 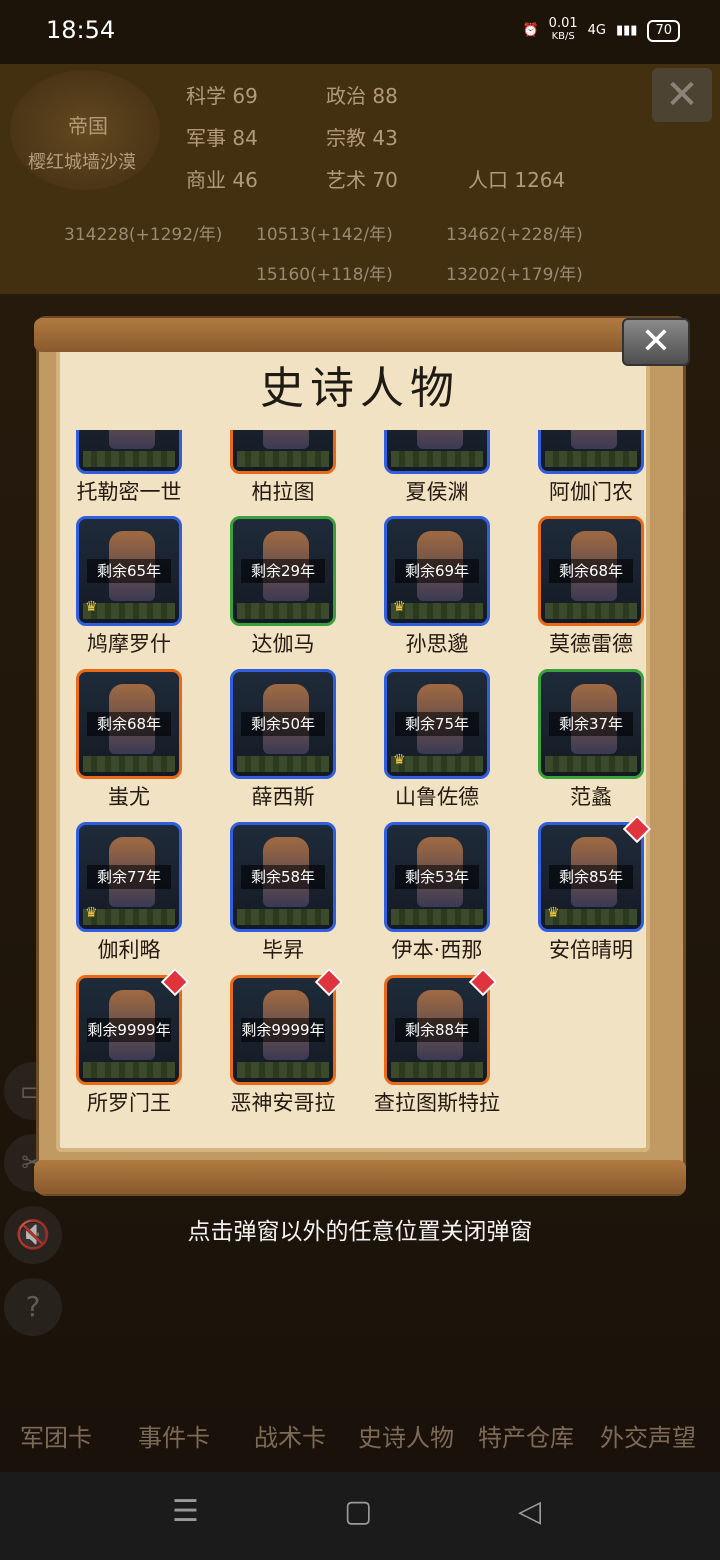 I want to click on resource-wood: 15160(+118/年), so click(x=324, y=275).